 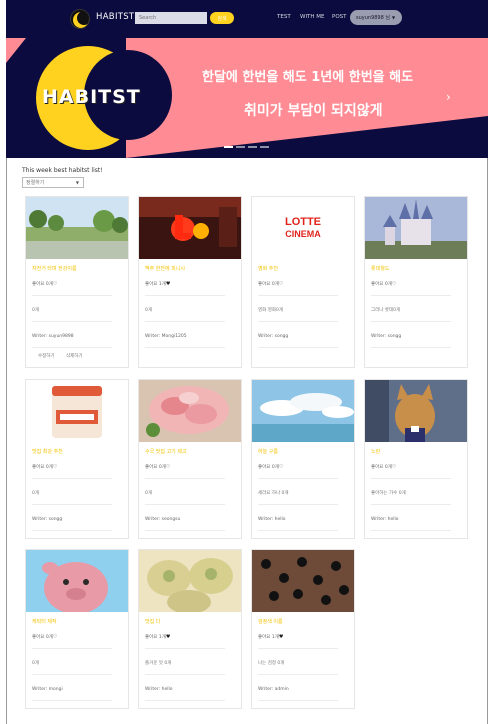 What do you see at coordinates (268, 451) in the screenshot?
I see `card-title: 하늘 구름` at bounding box center [268, 451].